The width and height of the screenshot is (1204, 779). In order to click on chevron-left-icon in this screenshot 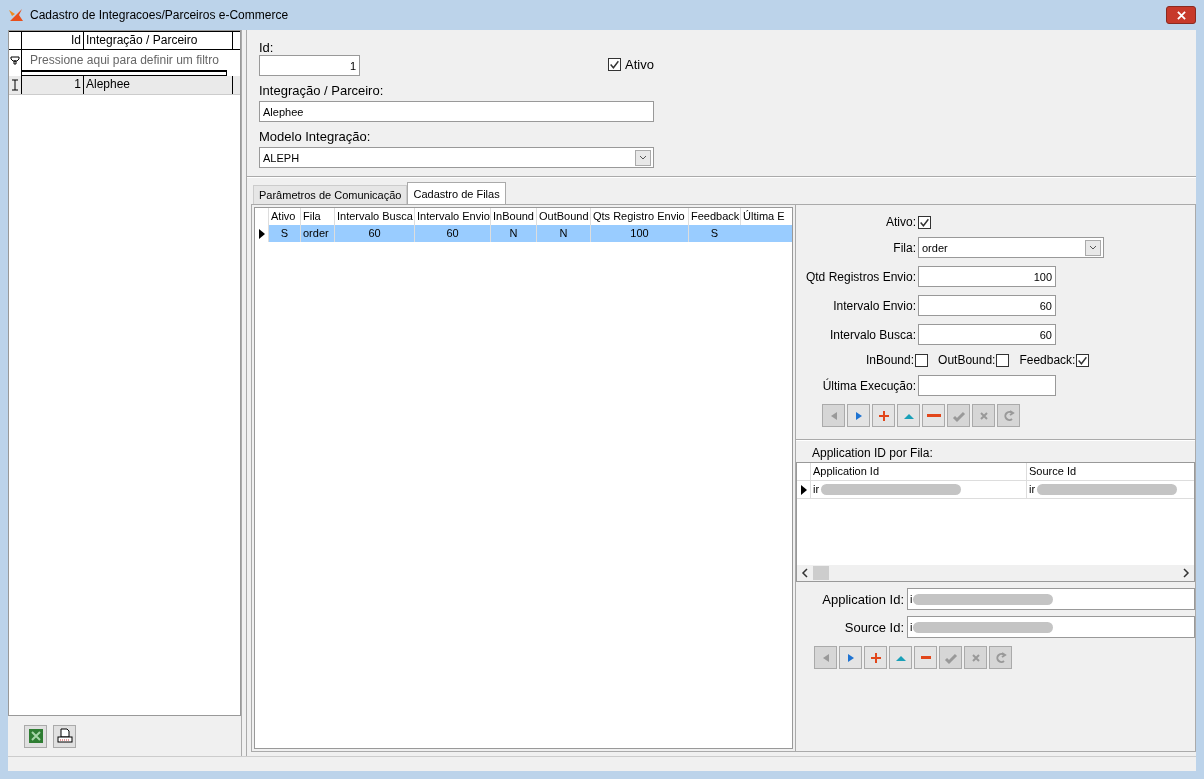, I will do `click(805, 573)`.